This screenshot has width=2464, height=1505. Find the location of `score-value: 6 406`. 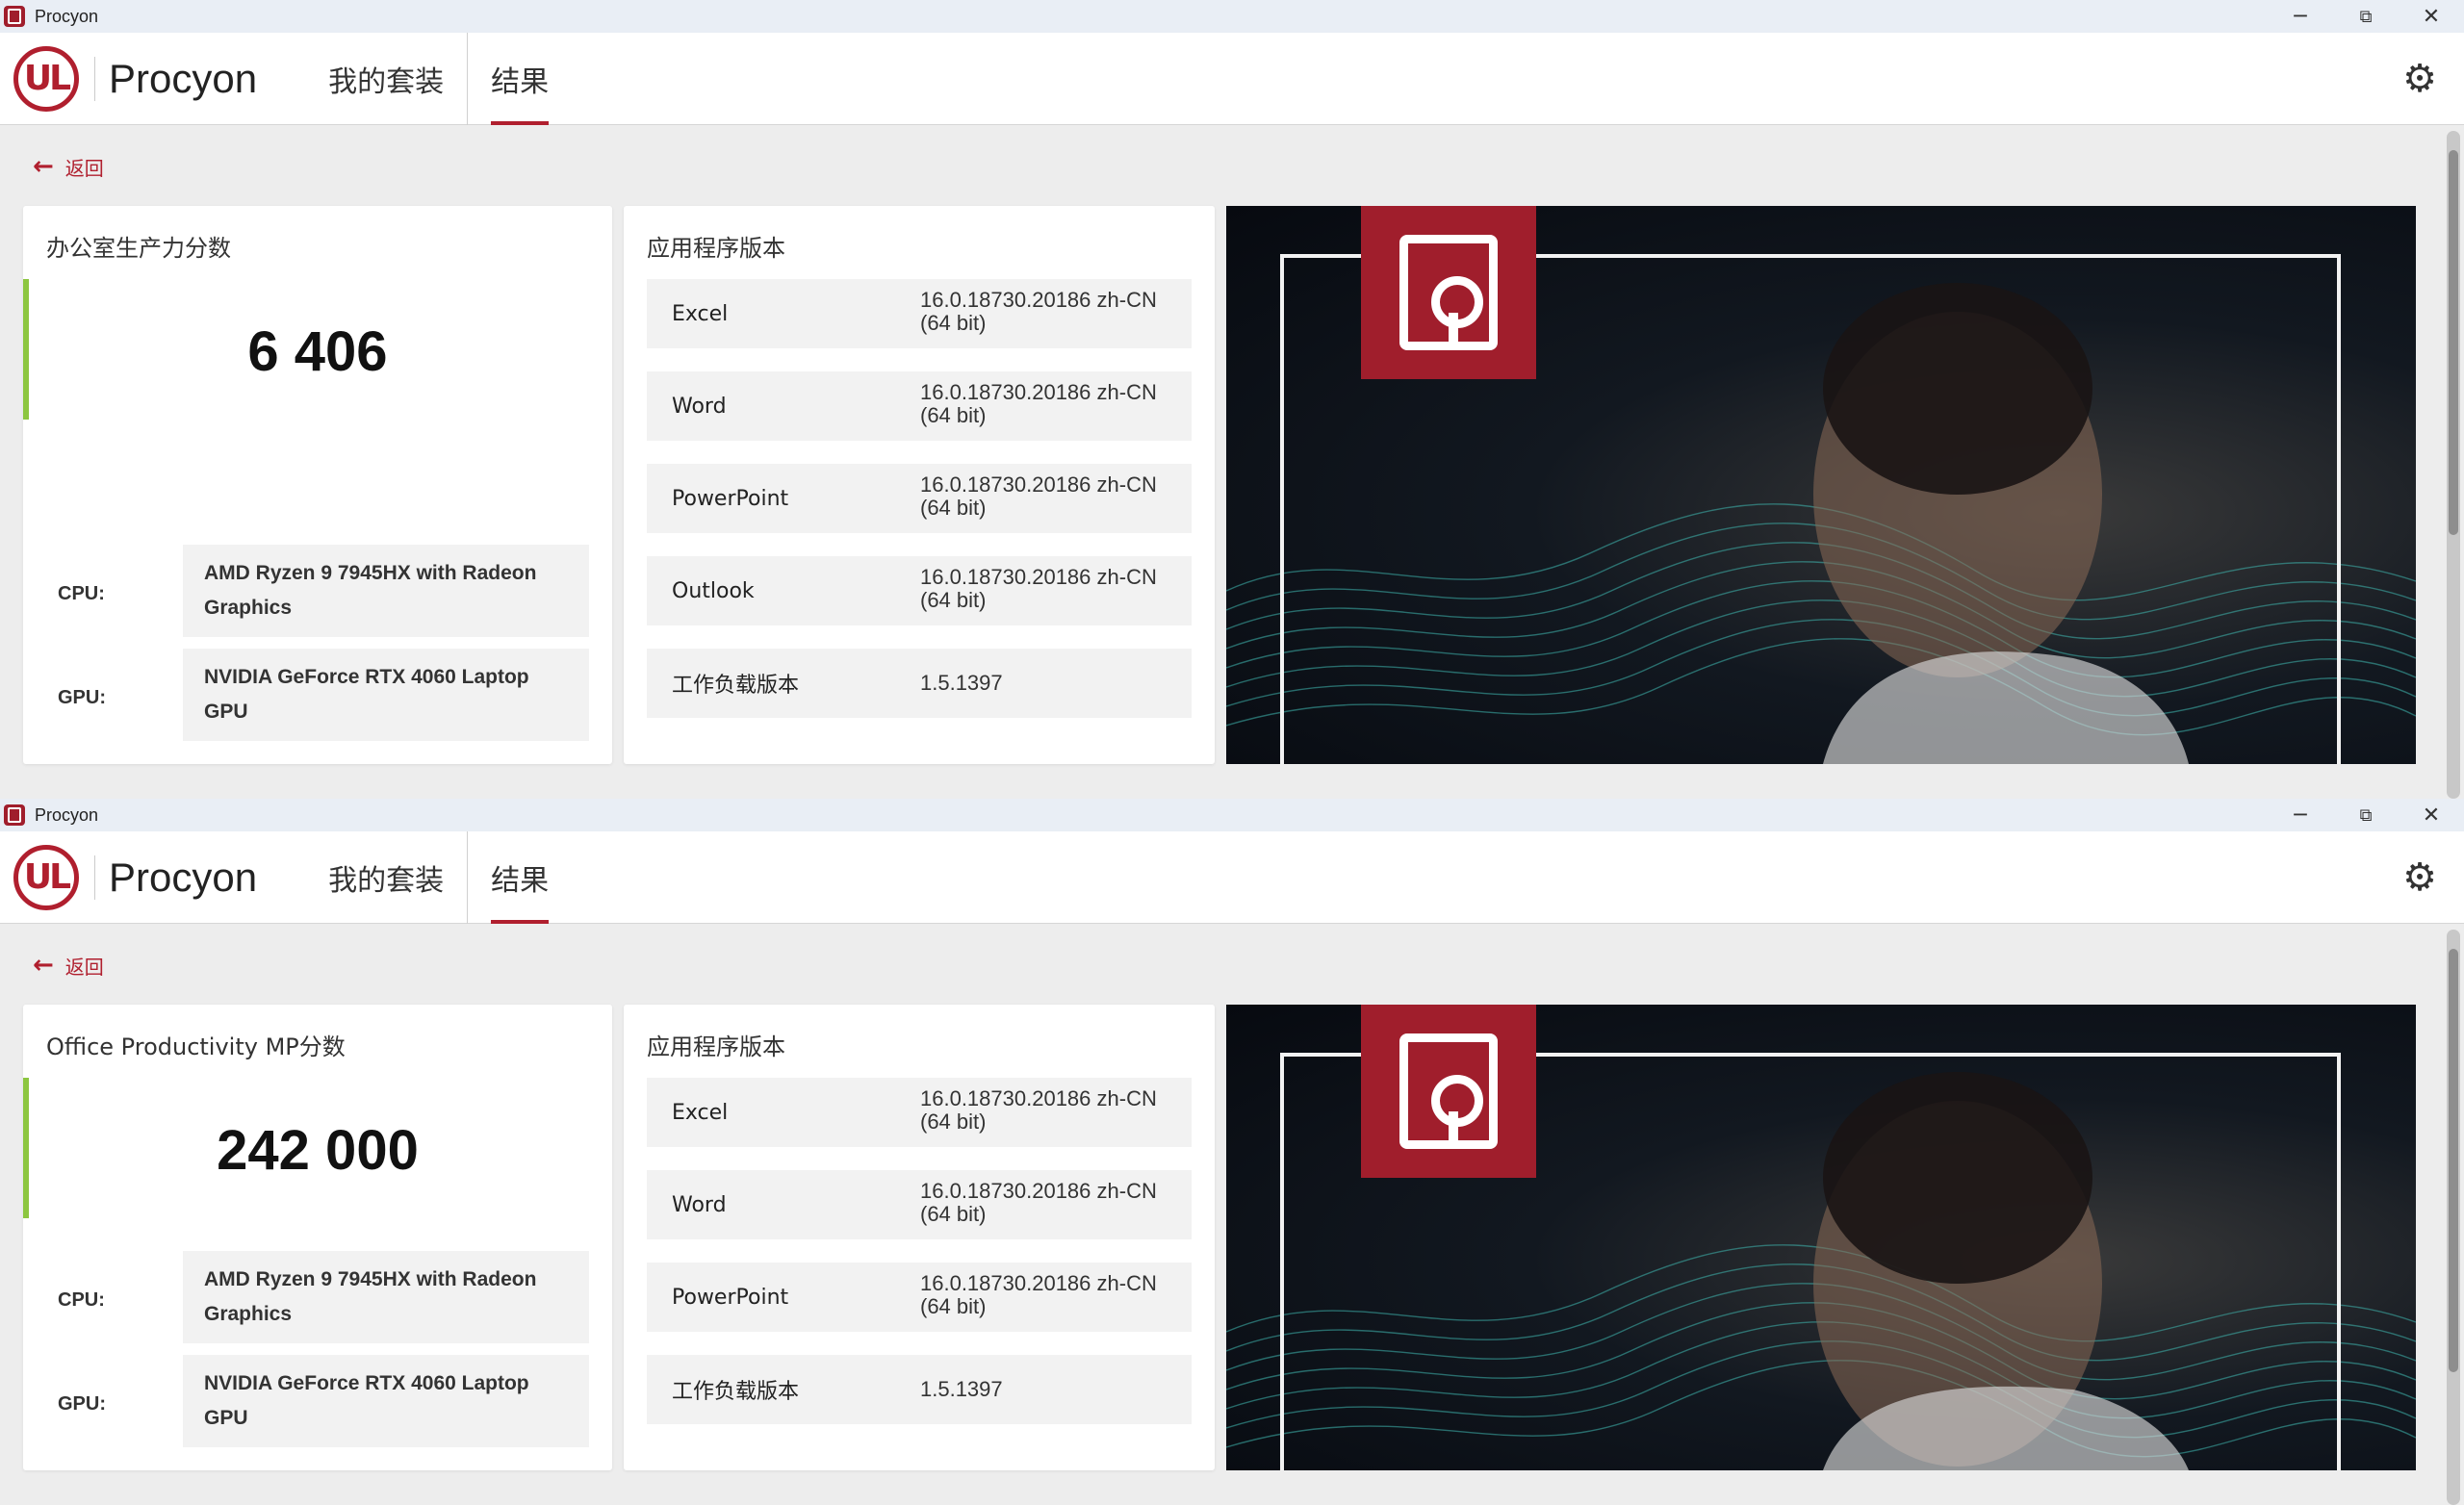

score-value: 6 406 is located at coordinates (317, 351).